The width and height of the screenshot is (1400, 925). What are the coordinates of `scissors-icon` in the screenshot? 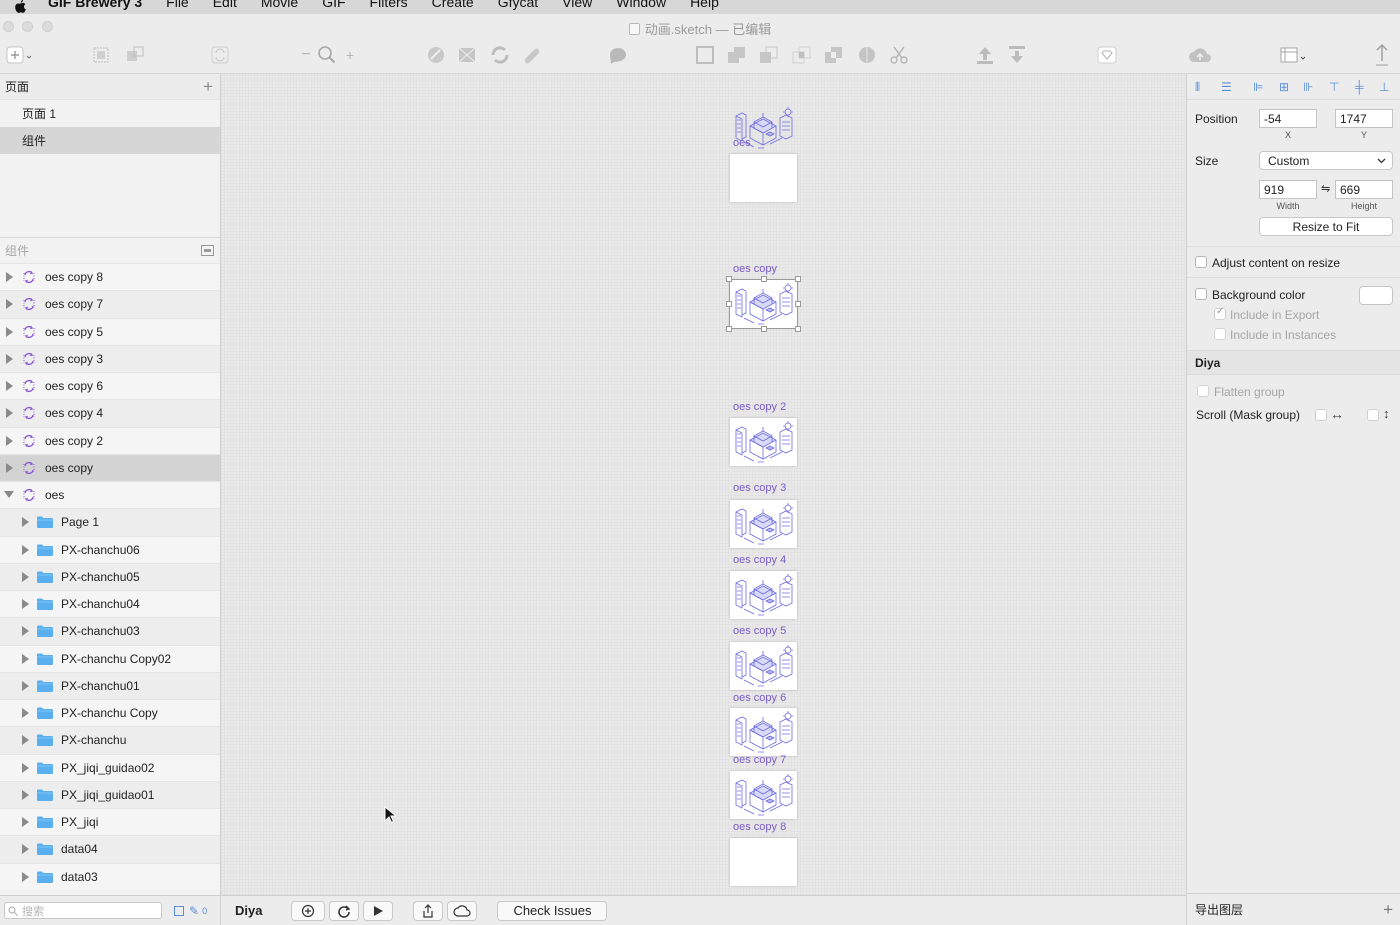 It's located at (899, 55).